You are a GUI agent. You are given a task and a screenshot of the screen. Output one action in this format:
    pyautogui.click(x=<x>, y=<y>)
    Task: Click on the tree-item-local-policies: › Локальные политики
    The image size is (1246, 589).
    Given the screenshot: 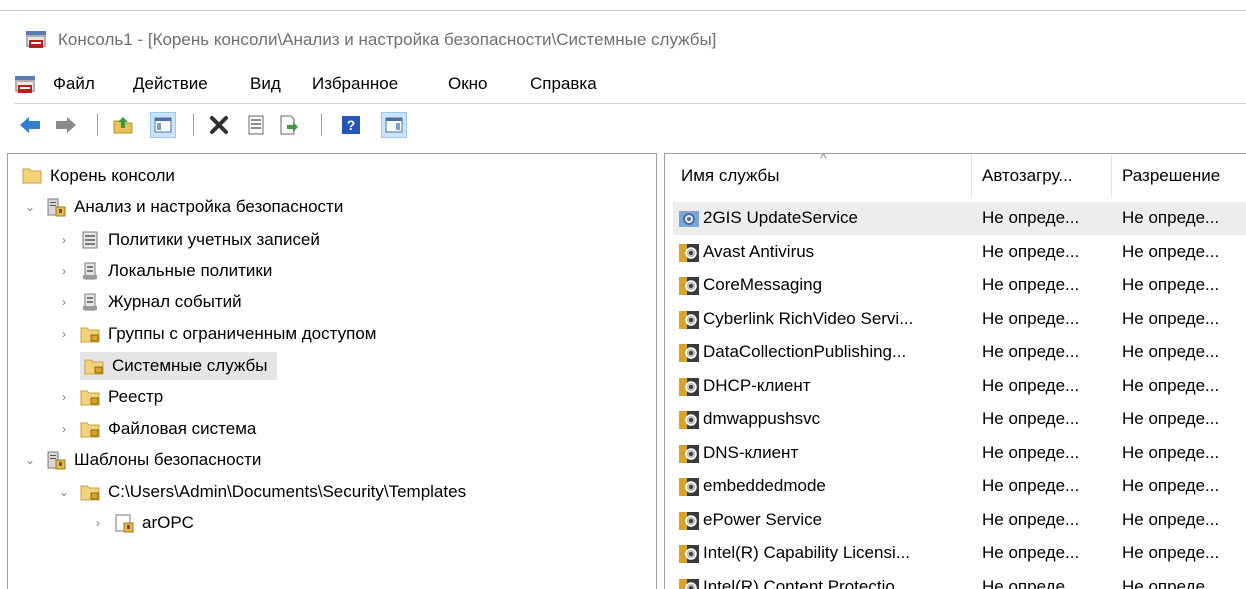 What is the action you would take?
    pyautogui.click(x=166, y=271)
    